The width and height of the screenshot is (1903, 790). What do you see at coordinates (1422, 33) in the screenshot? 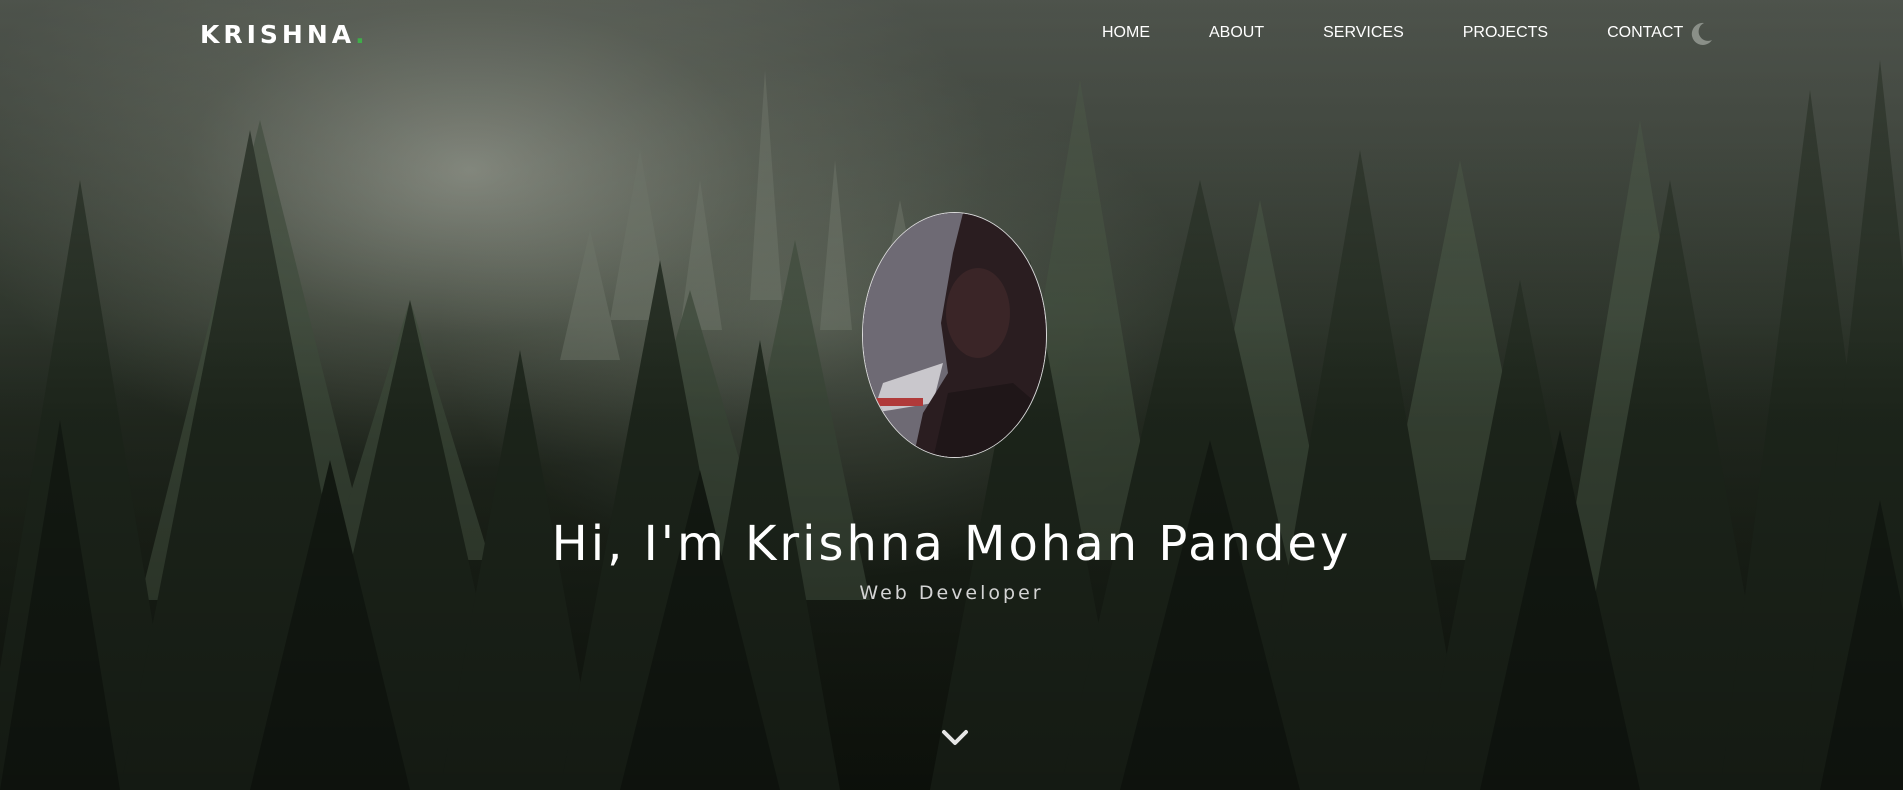
I see `main-nav: HOME ABOUT SERVICES PROJECTS CONTACT` at bounding box center [1422, 33].